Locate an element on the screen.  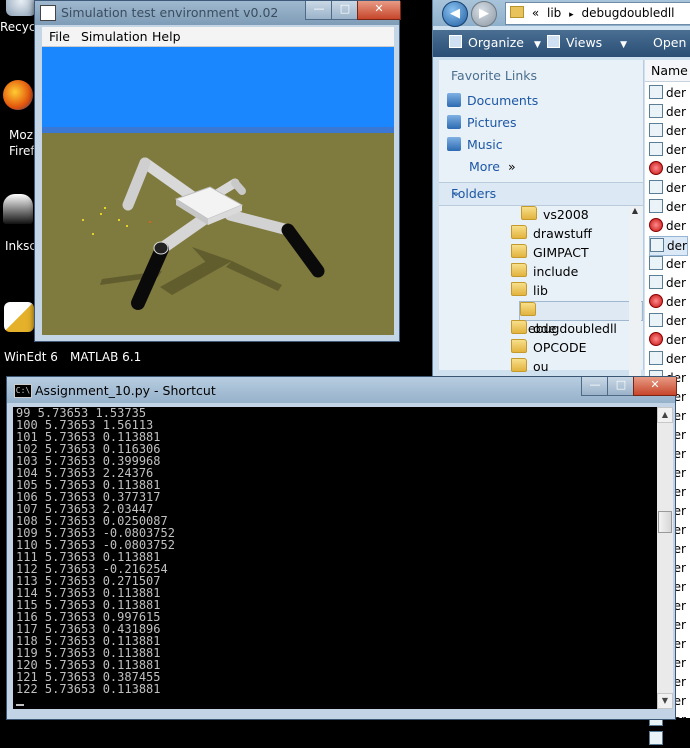
tree-item-debugdoubledll: debugdoubledll is located at coordinates (581, 318).